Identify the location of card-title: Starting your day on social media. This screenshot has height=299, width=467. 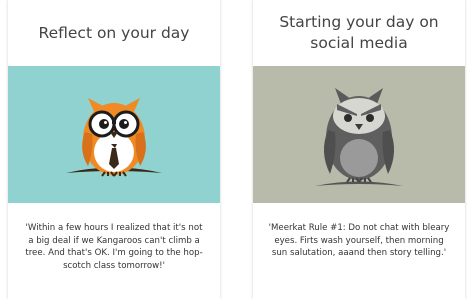
(359, 32).